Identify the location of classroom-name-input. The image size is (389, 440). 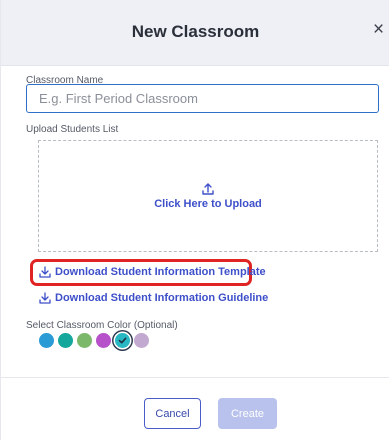
(202, 98).